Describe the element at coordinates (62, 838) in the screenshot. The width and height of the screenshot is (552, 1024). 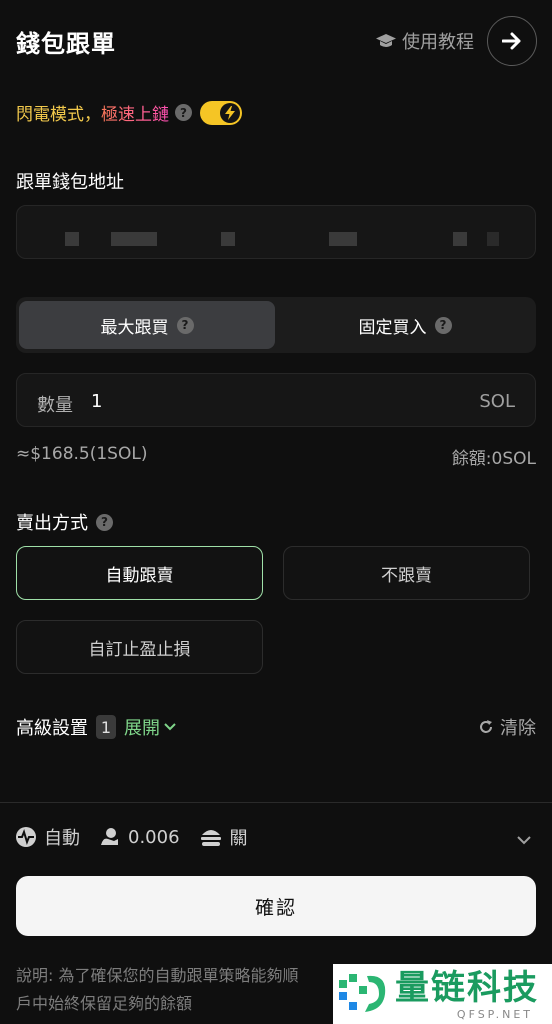
I see `mode-value: 自動` at that location.